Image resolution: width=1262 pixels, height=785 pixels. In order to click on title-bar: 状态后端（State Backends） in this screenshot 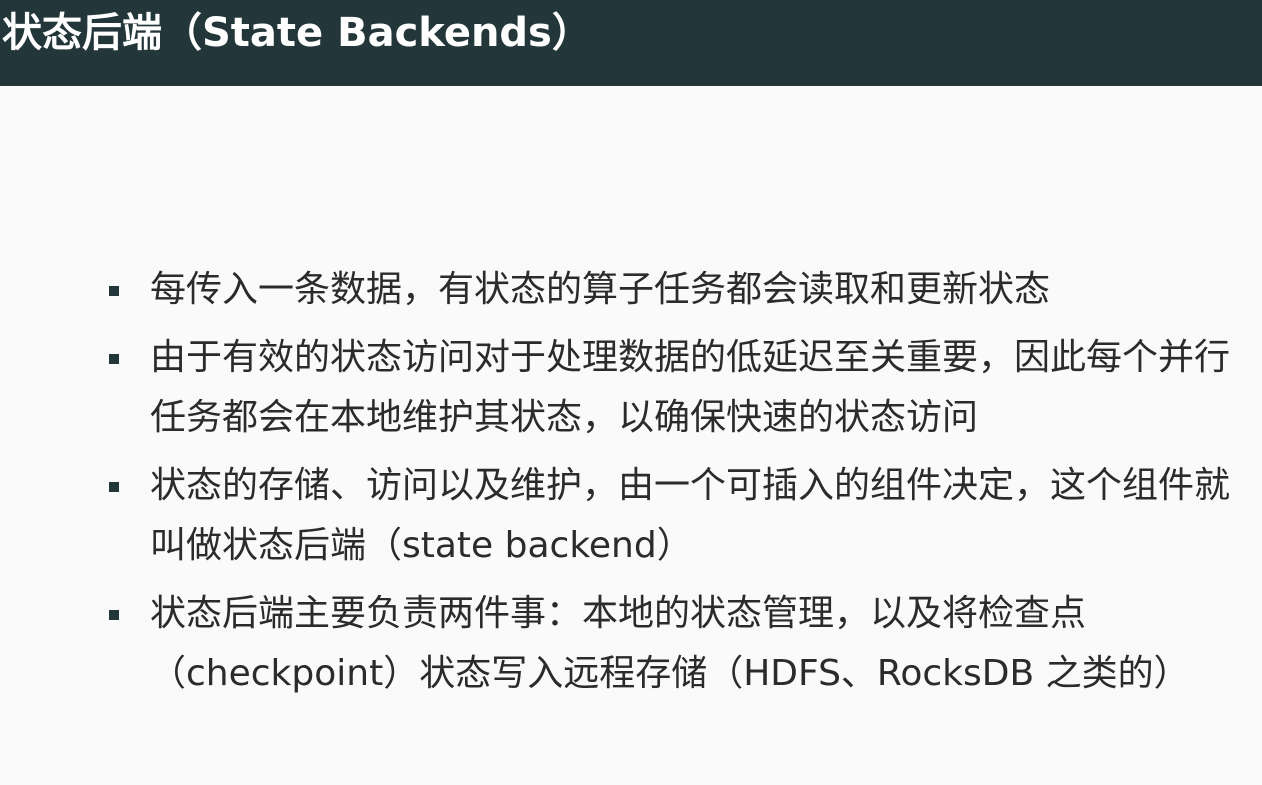, I will do `click(631, 43)`.